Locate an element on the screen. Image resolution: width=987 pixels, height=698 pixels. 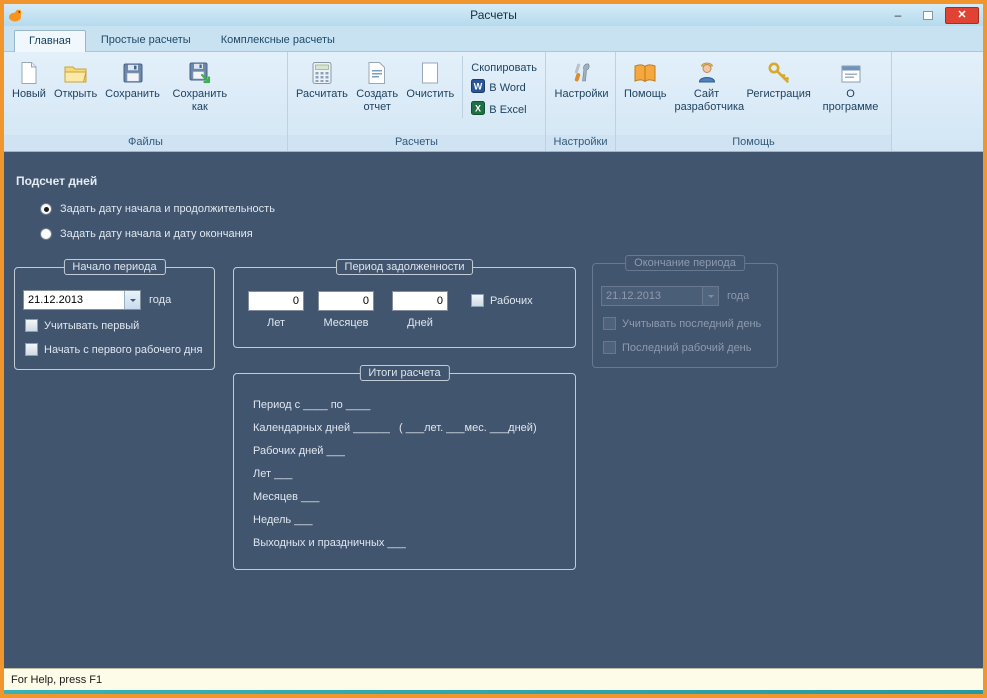
copy-to-excel-label: В Excel is located at coordinates (508, 109).